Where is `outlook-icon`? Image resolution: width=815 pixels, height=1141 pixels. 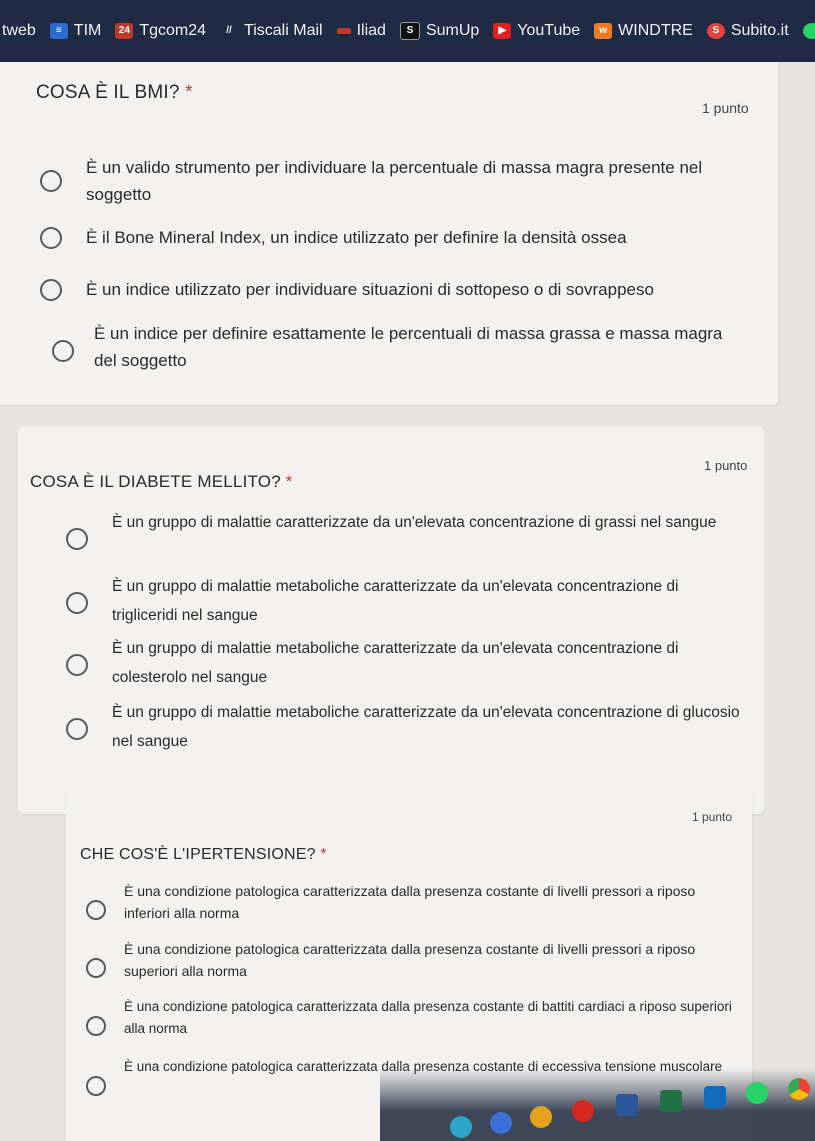
outlook-icon is located at coordinates (715, 1097).